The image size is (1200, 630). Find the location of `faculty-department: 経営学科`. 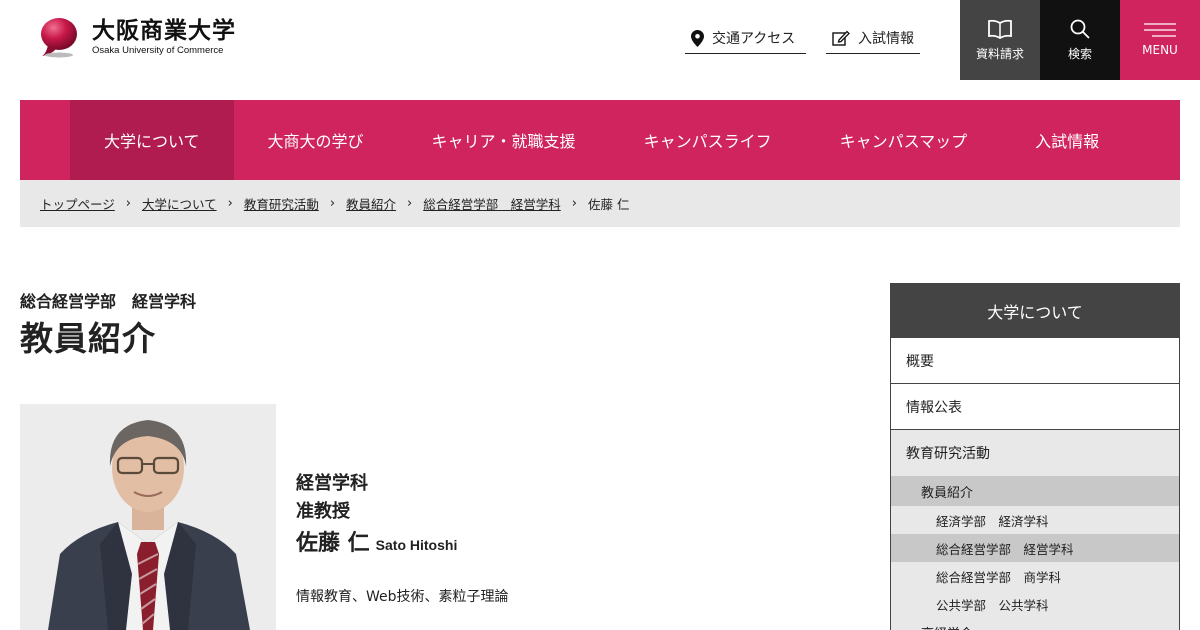

faculty-department: 経営学科 is located at coordinates (332, 483).